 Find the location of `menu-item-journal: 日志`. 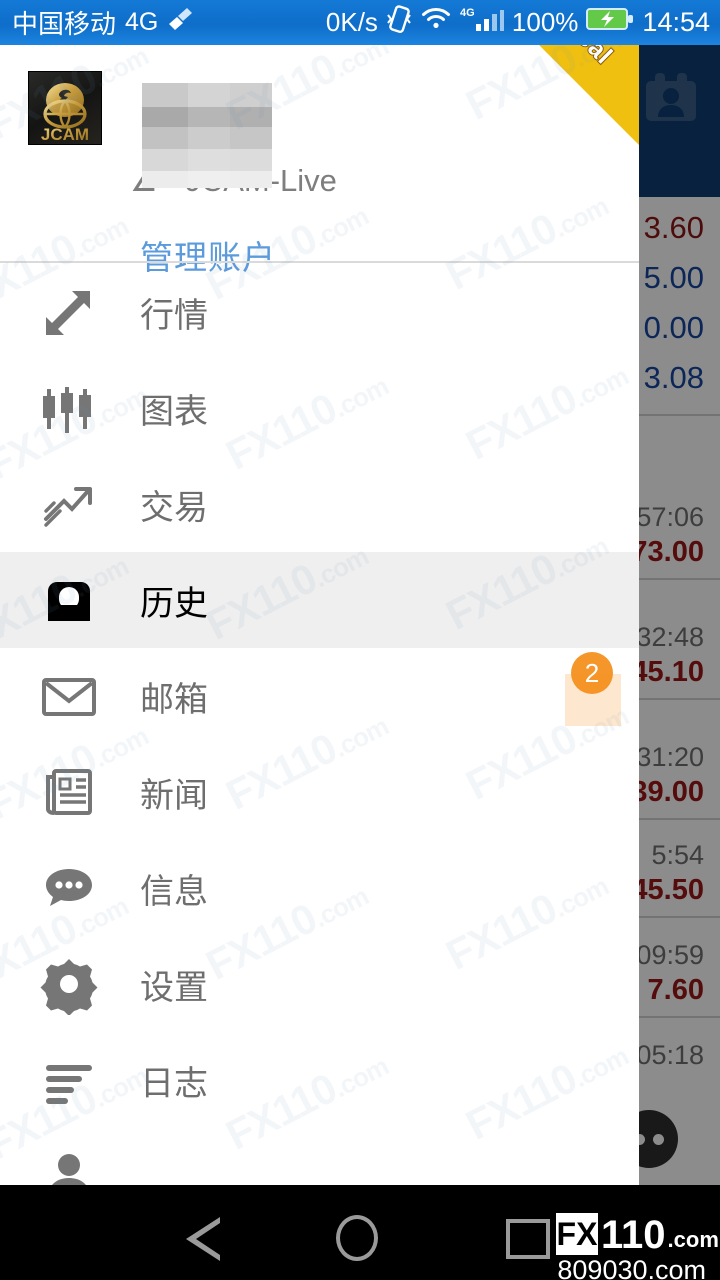

menu-item-journal: 日志 is located at coordinates (319, 1080).